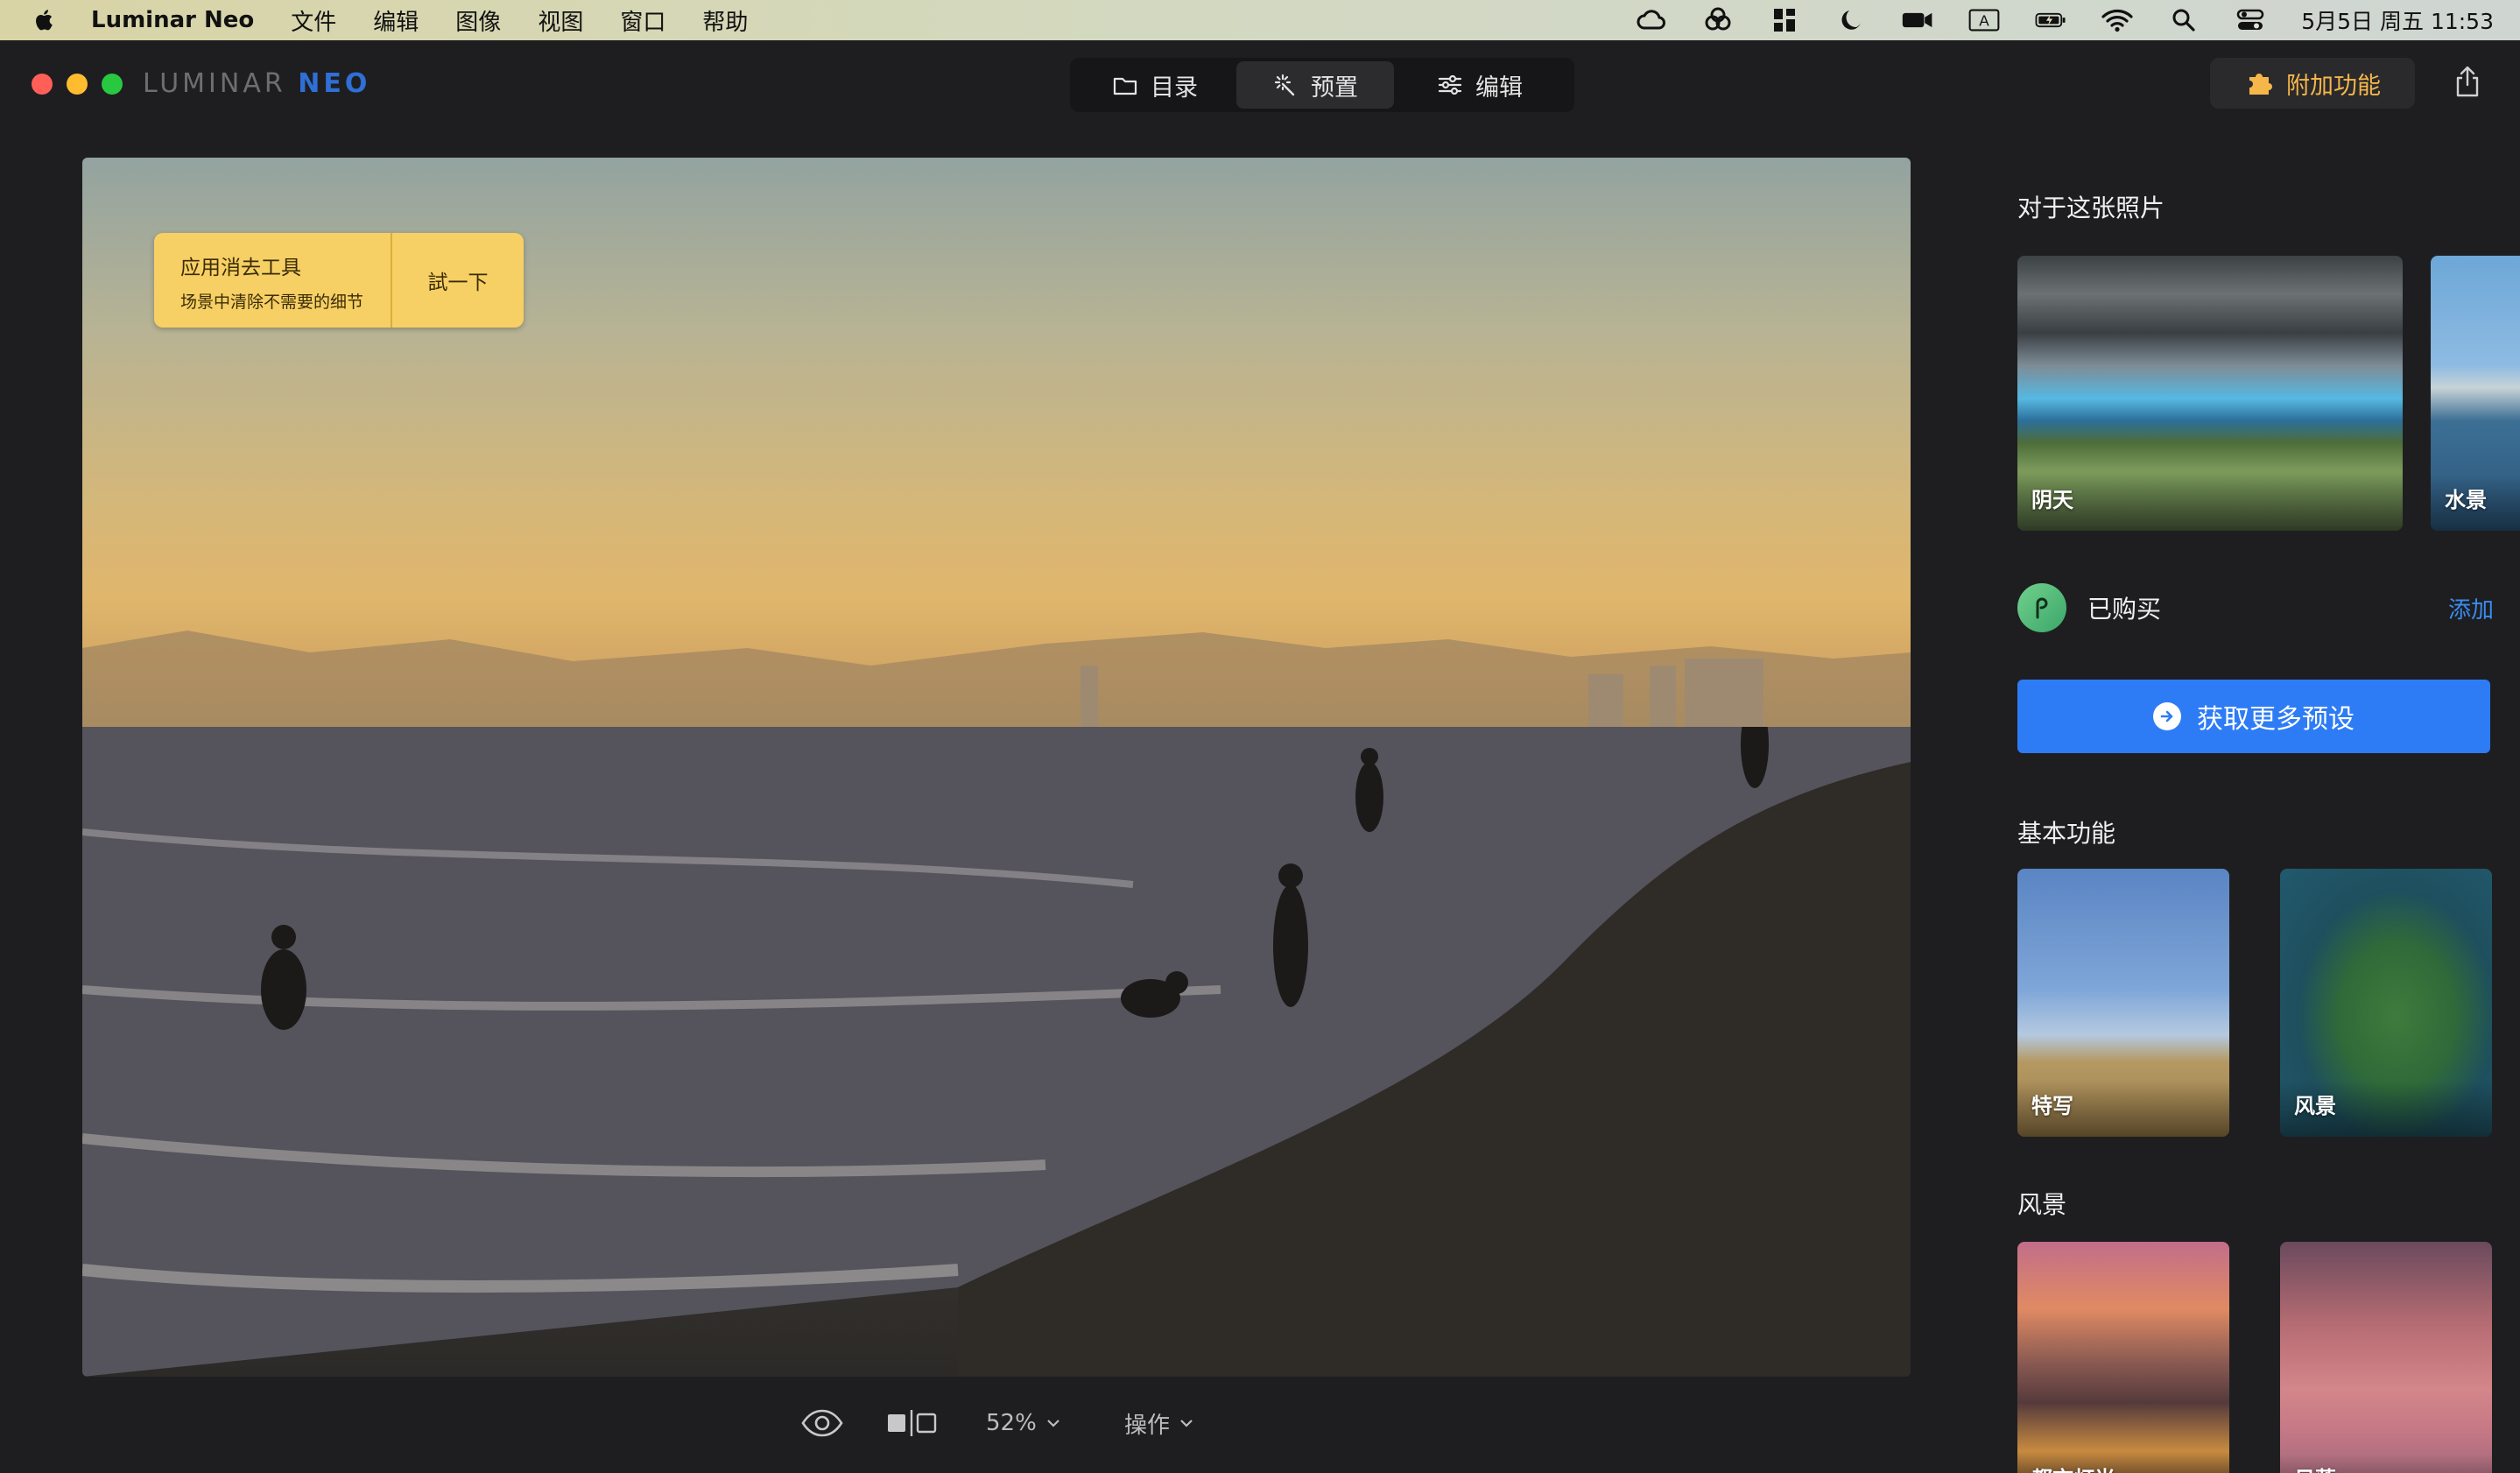  I want to click on landscape-section-title: 风景, so click(2042, 1204).